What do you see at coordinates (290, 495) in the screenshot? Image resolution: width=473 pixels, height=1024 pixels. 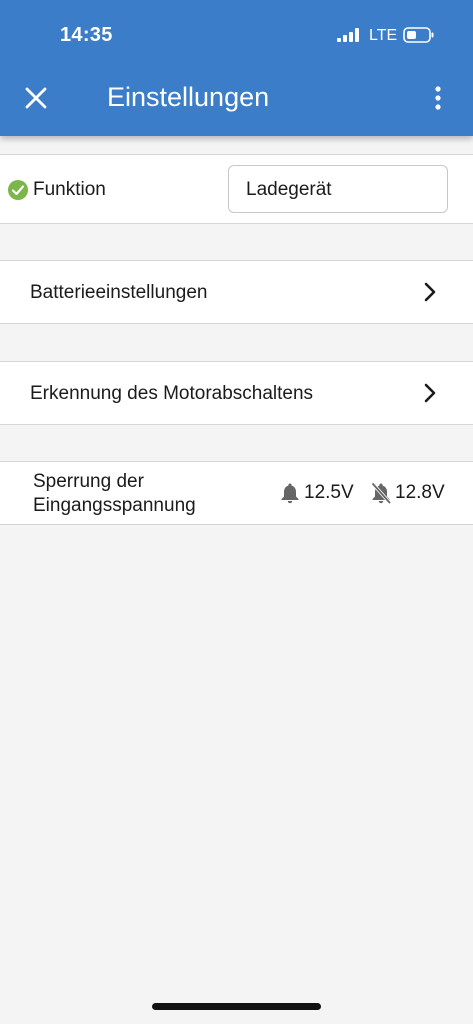 I see `bell-icon` at bounding box center [290, 495].